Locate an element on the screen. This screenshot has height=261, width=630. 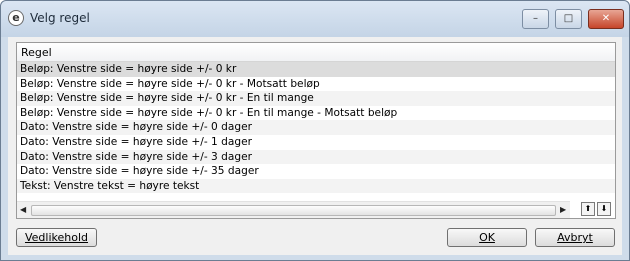
ok-button: OK is located at coordinates (487, 237).